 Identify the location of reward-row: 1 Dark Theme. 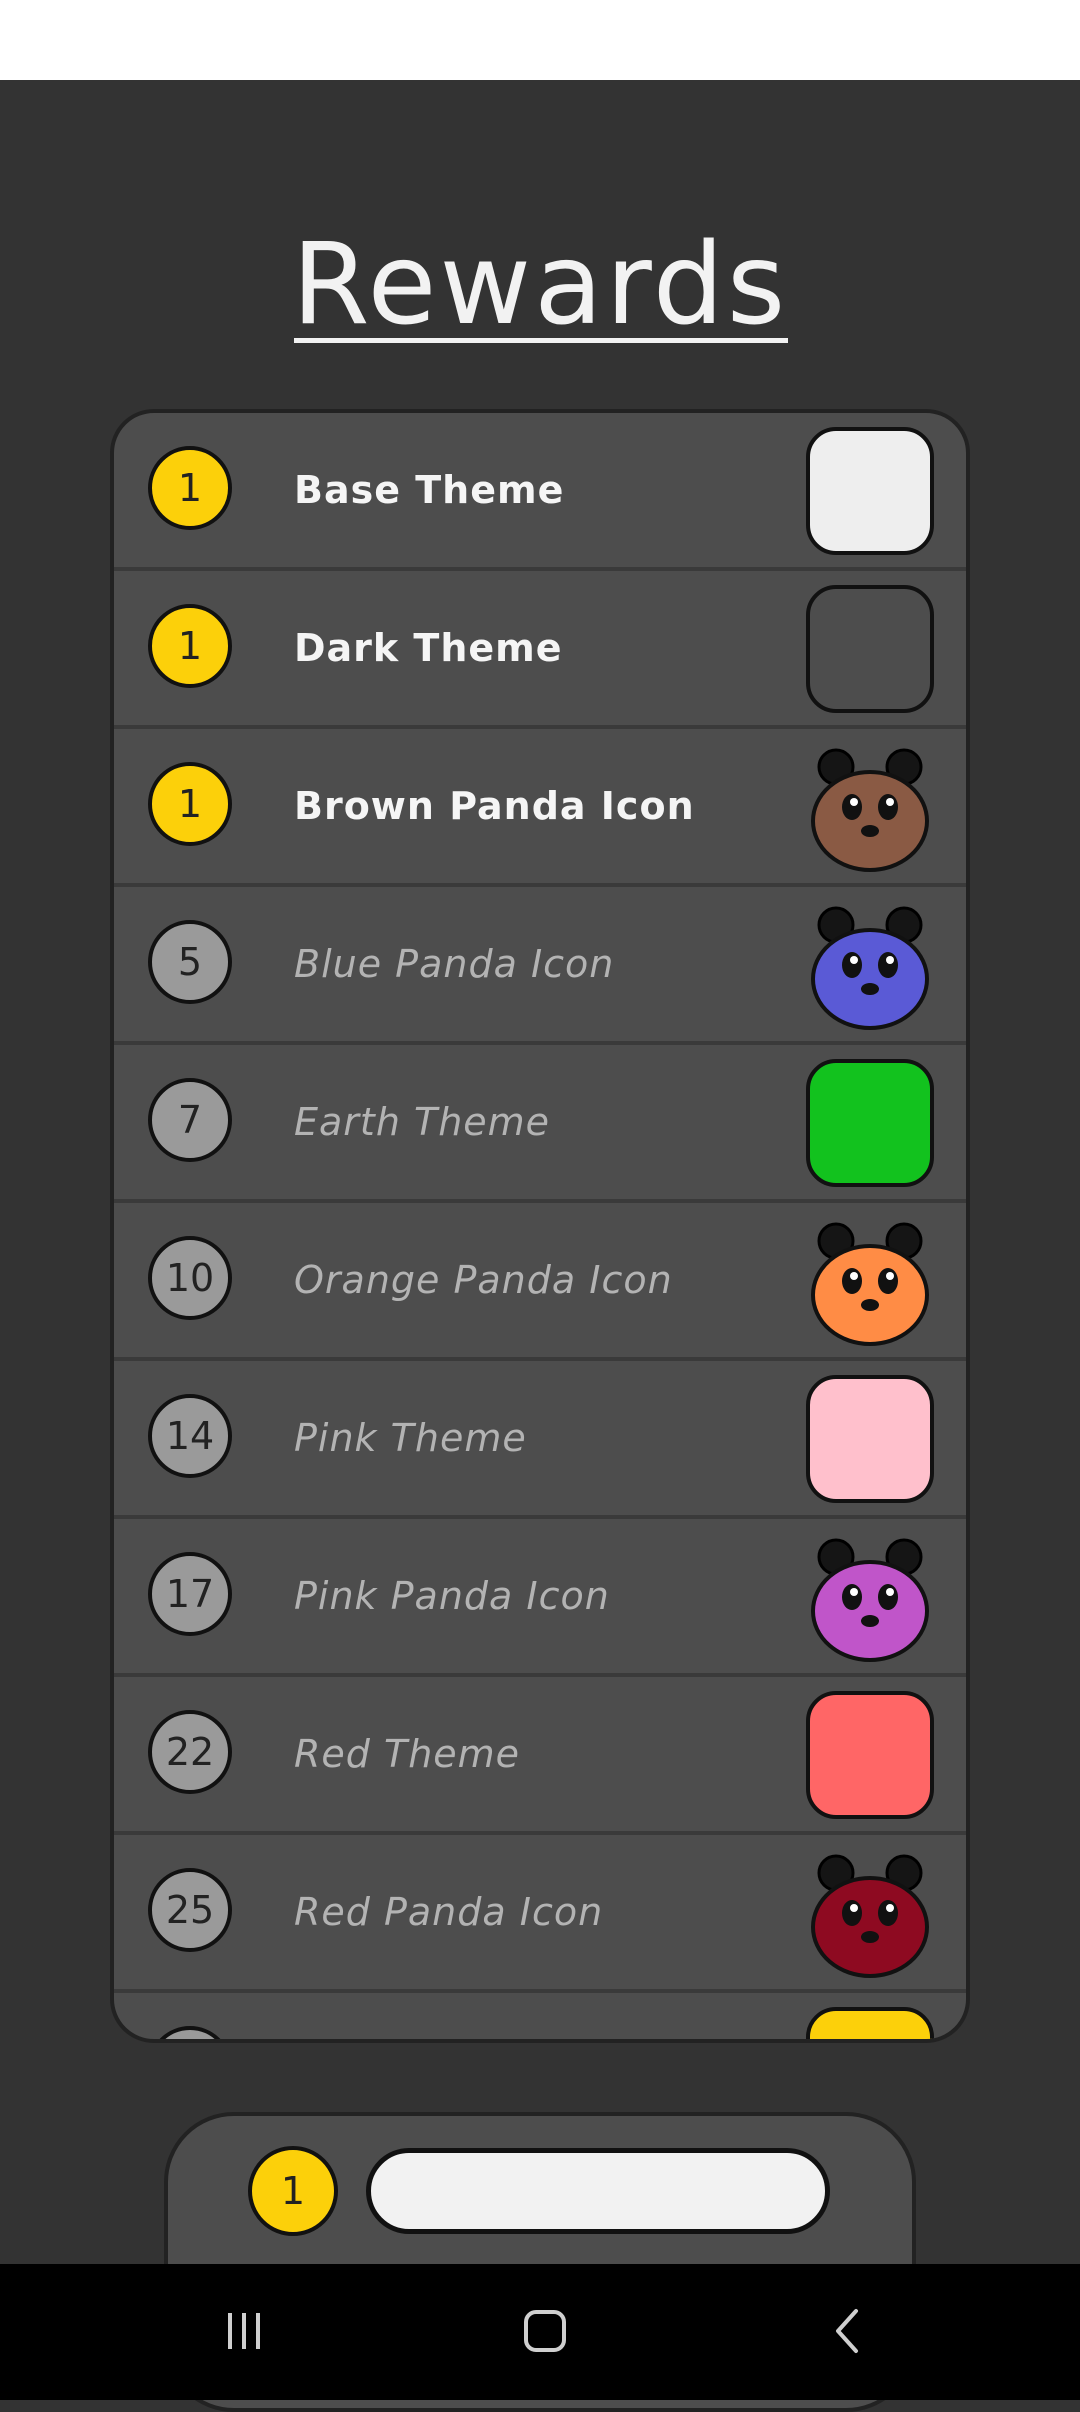
(540, 650).